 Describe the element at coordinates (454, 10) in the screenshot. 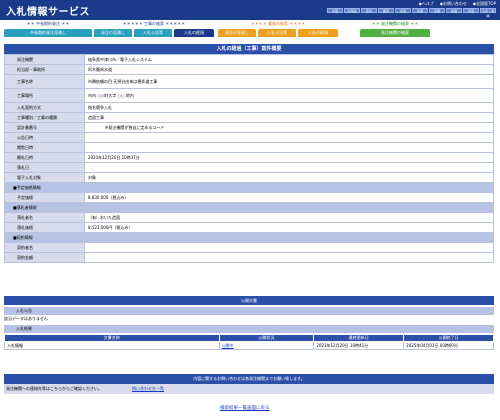

I see `region-button: 中国` at that location.